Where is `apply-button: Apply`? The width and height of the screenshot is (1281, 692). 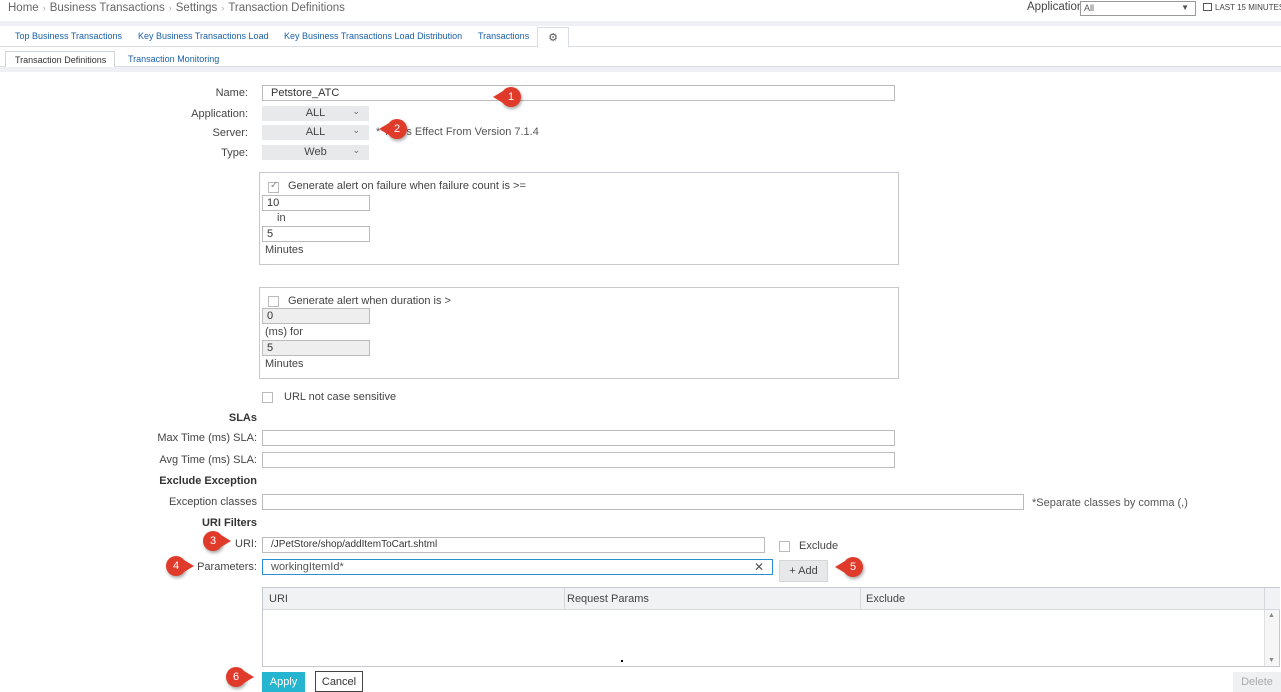
apply-button: Apply is located at coordinates (283, 682).